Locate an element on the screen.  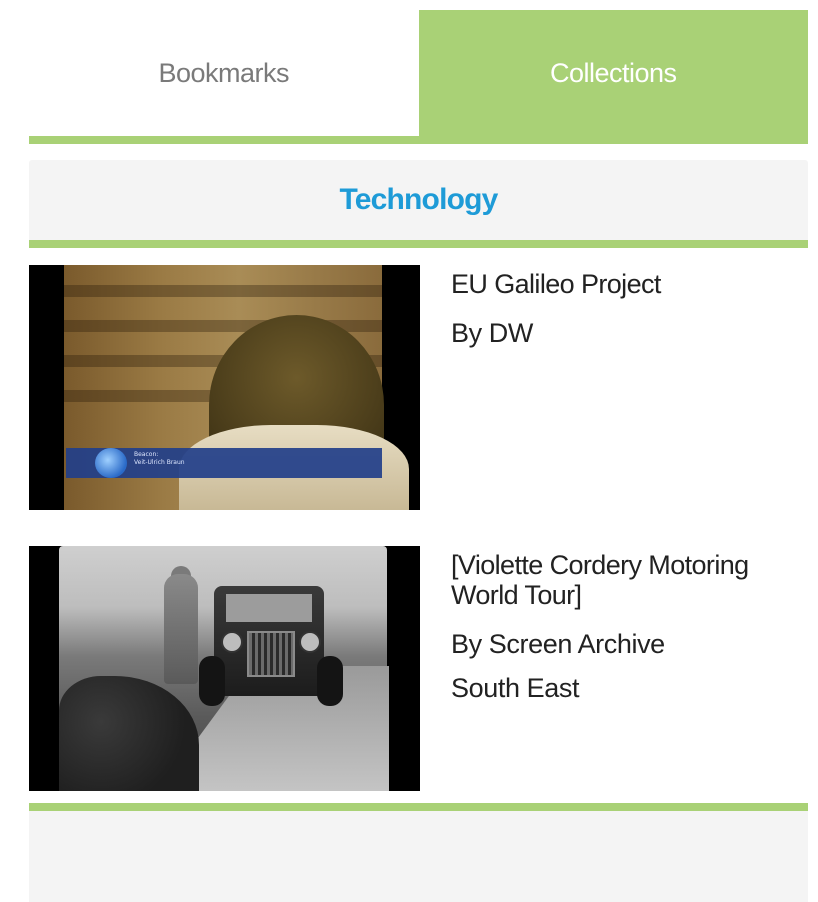
globe-icon is located at coordinates (111, 463).